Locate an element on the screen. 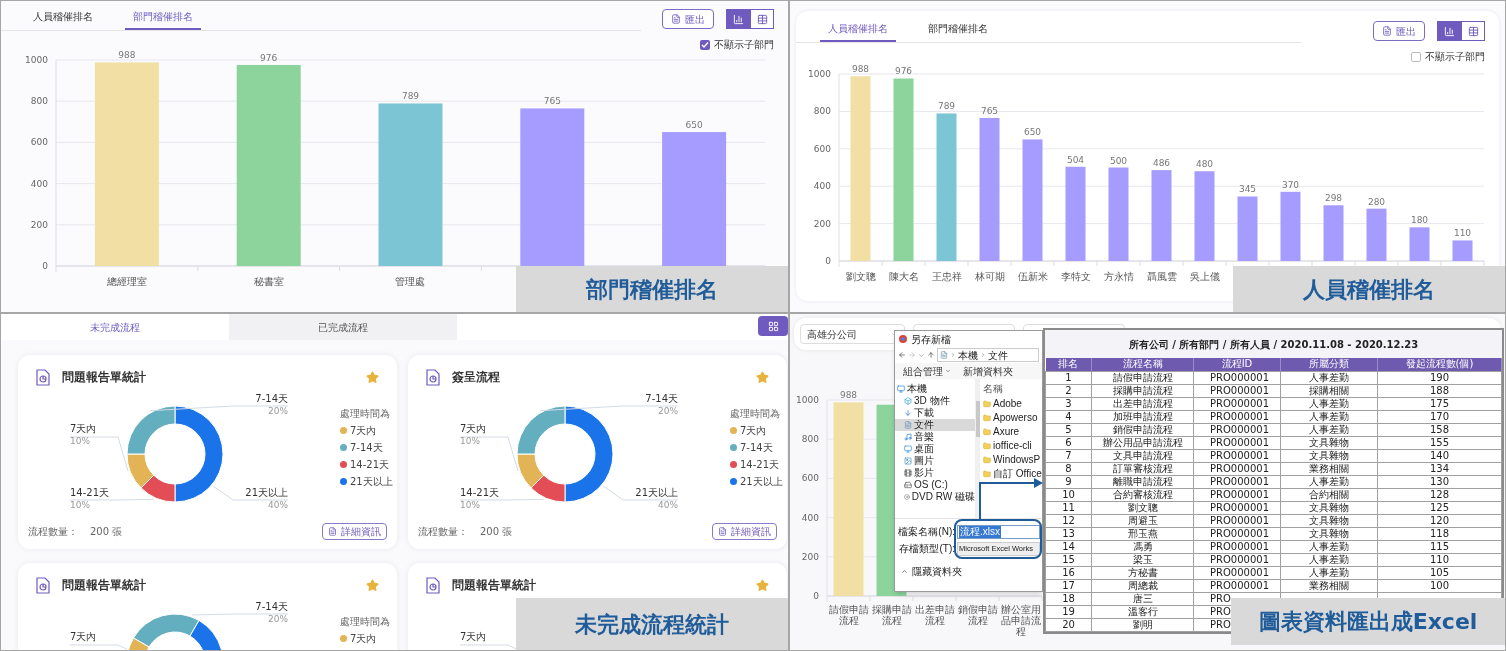 The height and width of the screenshot is (651, 1506). grid-view-button is located at coordinates (773, 326).